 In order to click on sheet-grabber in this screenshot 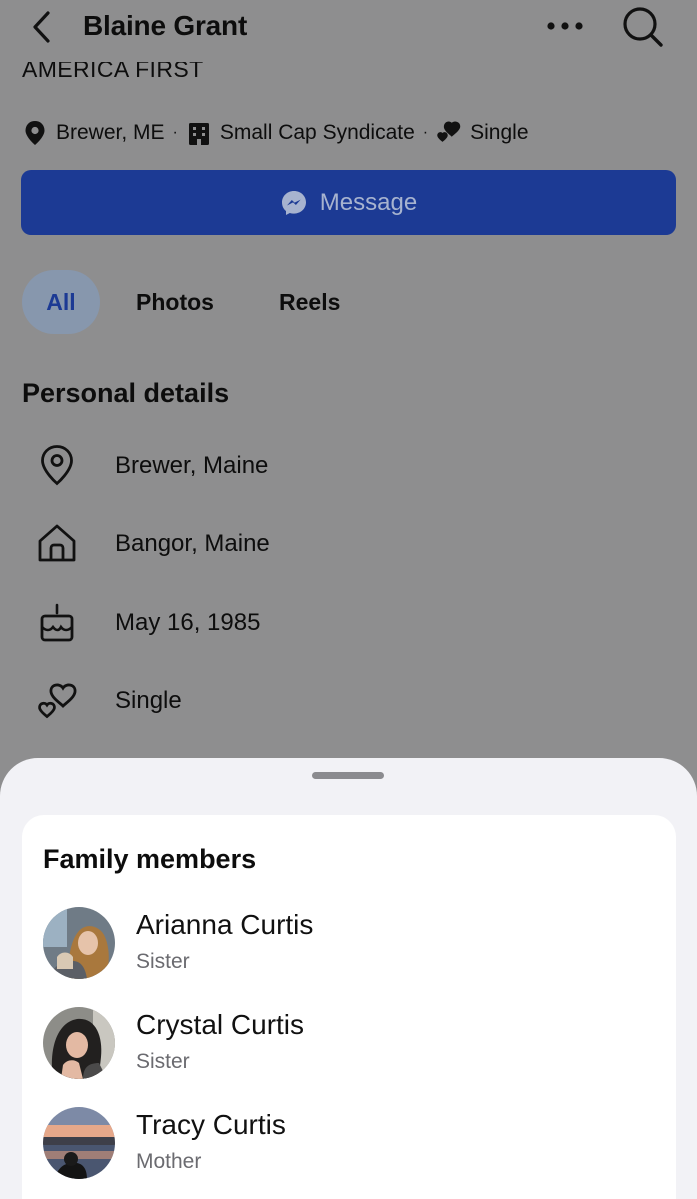, I will do `click(348, 775)`.